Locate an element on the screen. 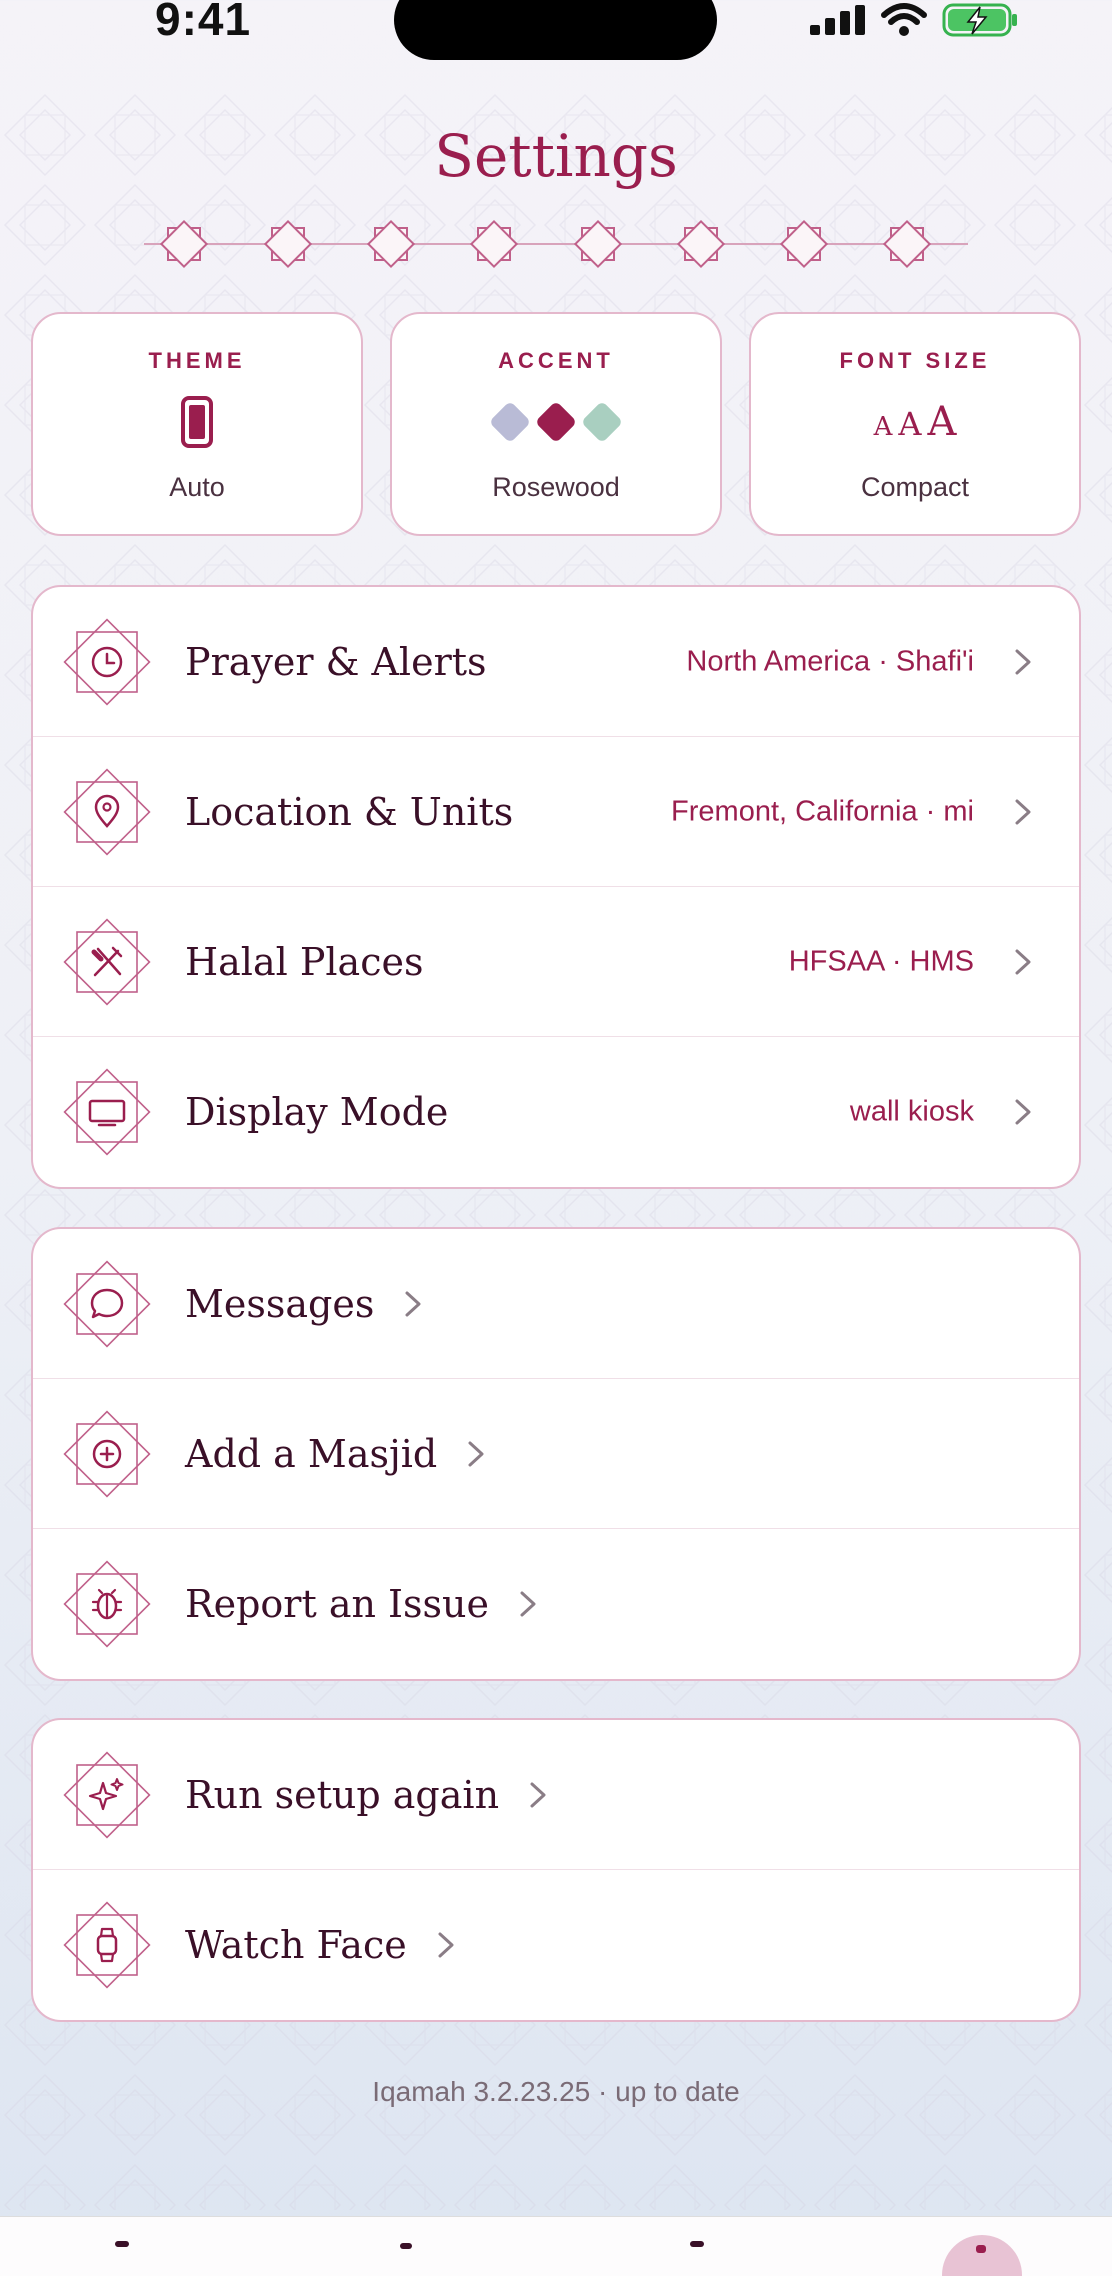 This screenshot has width=1112, height=2276. monitor-icon is located at coordinates (107, 1112).